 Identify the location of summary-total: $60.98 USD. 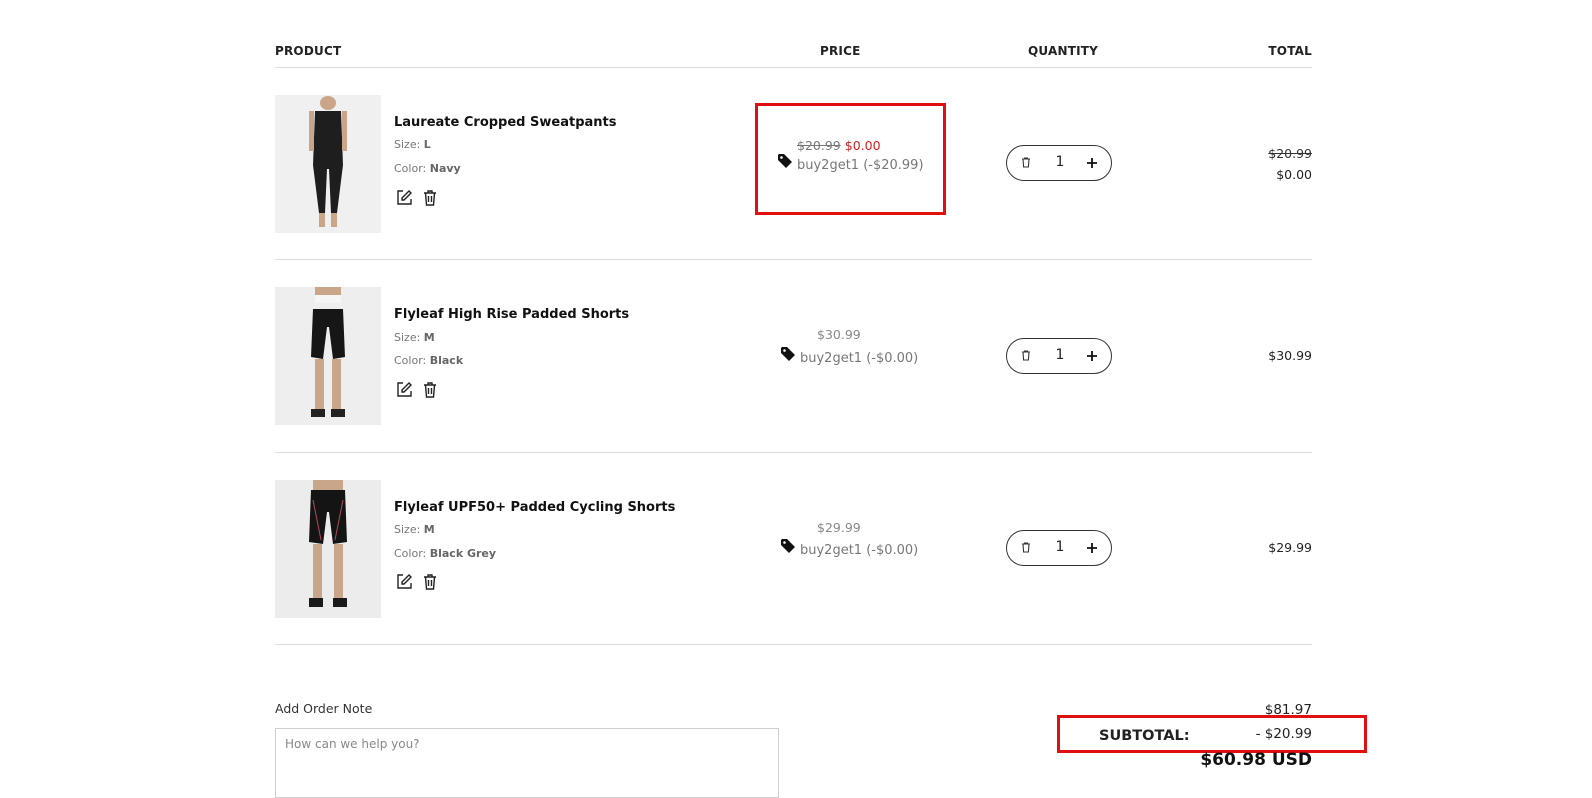
(1256, 760).